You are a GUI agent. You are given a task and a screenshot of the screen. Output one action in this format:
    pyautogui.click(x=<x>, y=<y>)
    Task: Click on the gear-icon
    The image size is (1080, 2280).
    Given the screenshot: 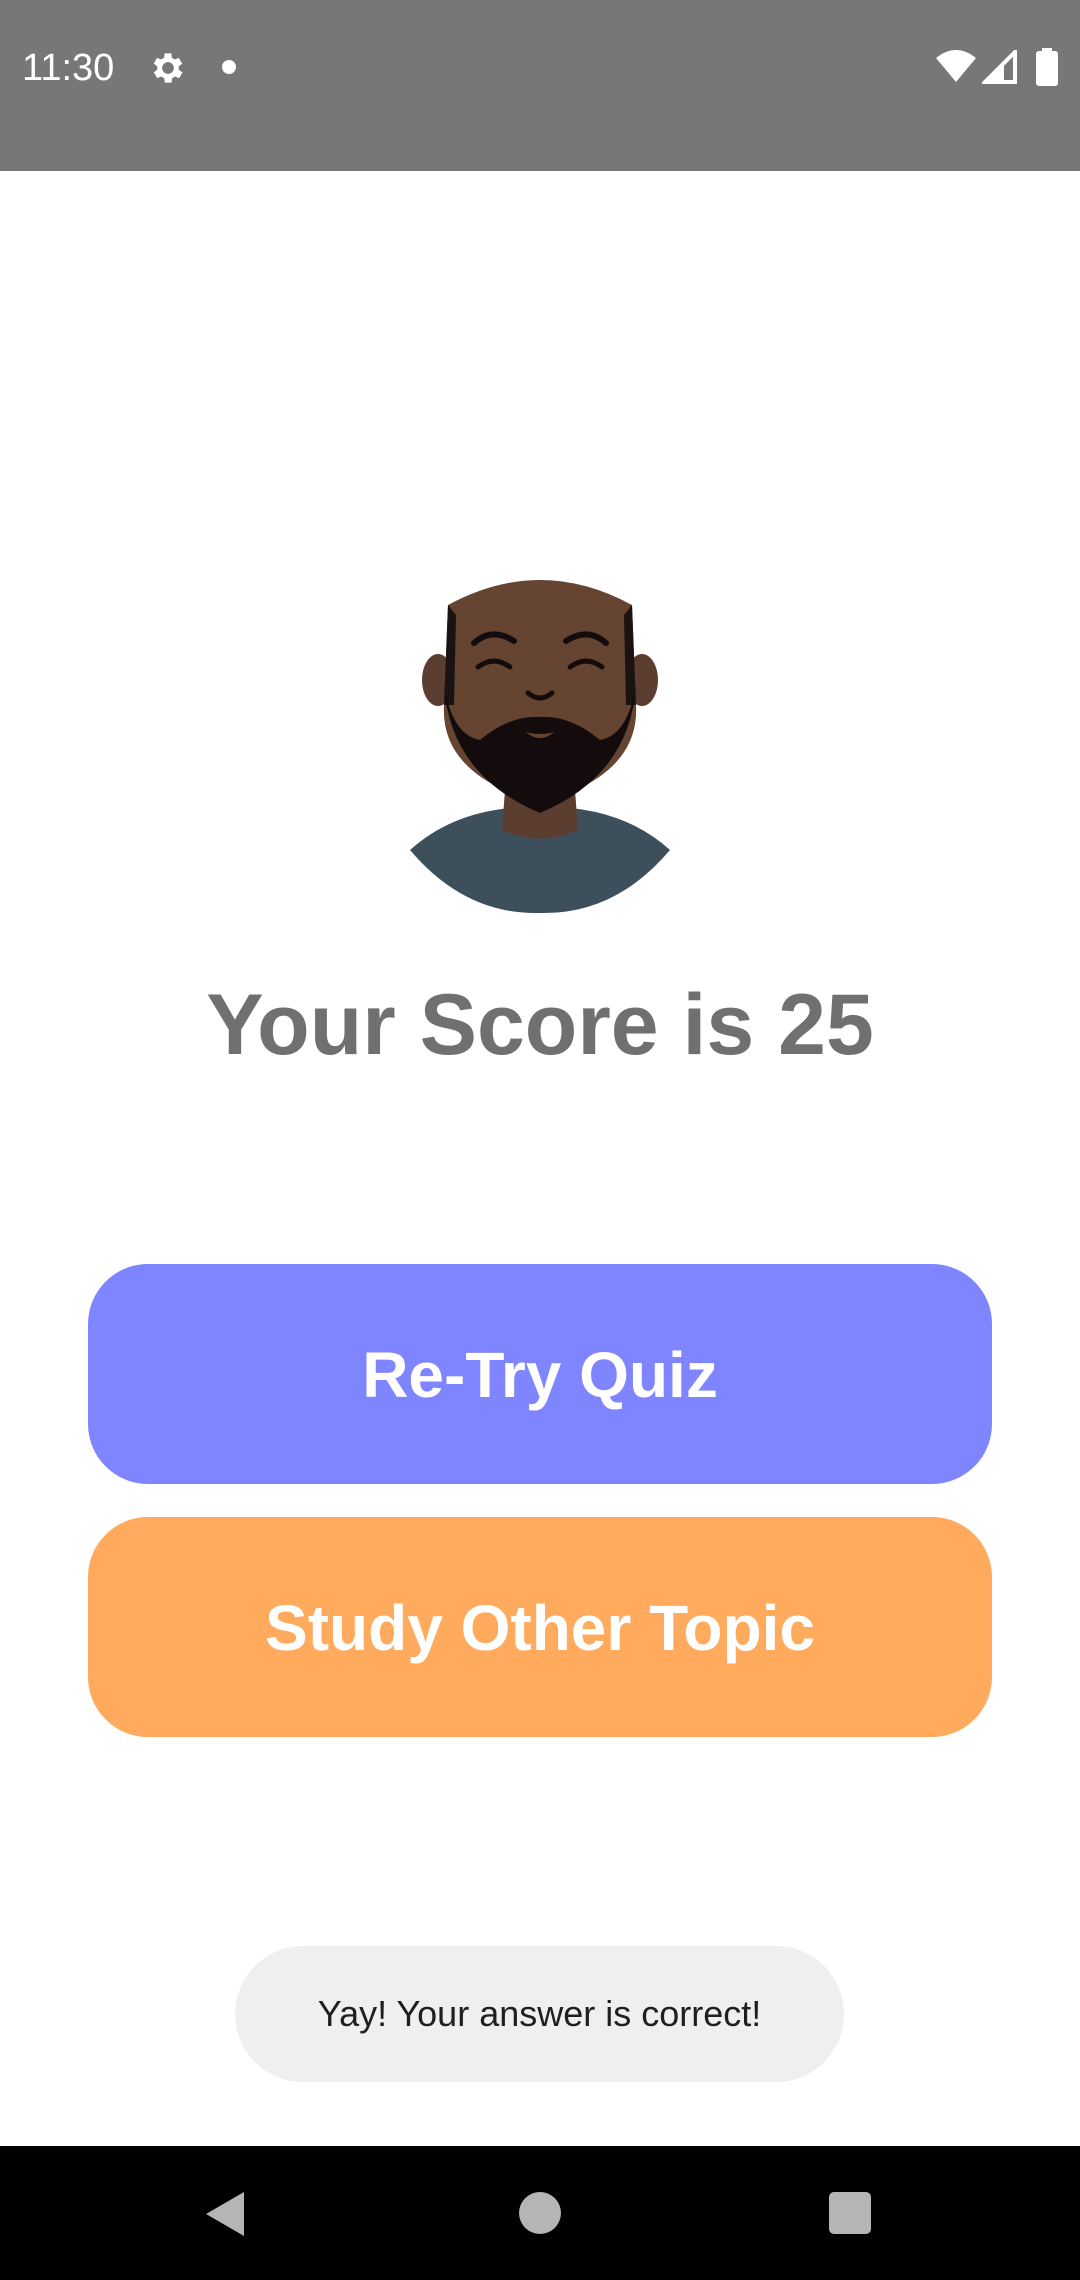 What is the action you would take?
    pyautogui.click(x=168, y=68)
    